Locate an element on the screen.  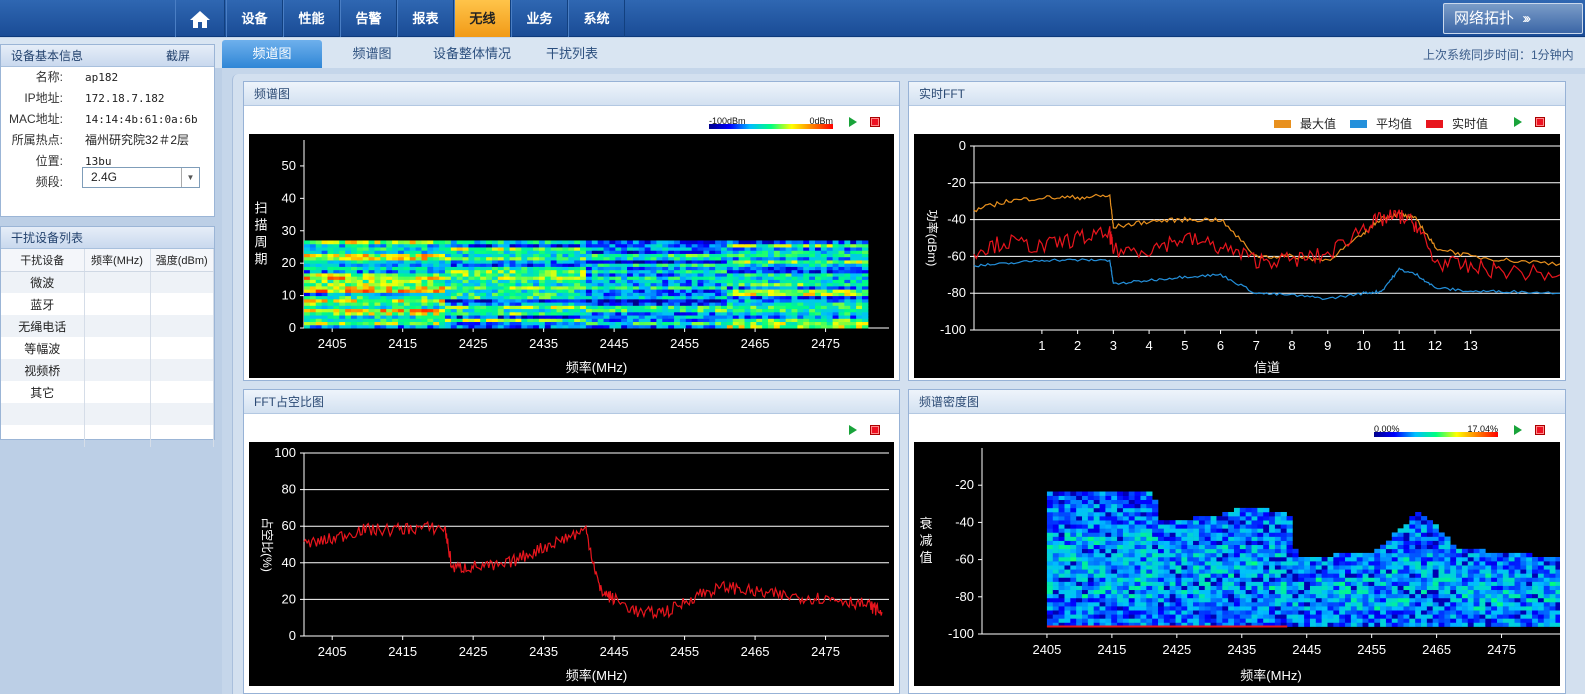
table-row: 微波 is located at coordinates (107, 282).